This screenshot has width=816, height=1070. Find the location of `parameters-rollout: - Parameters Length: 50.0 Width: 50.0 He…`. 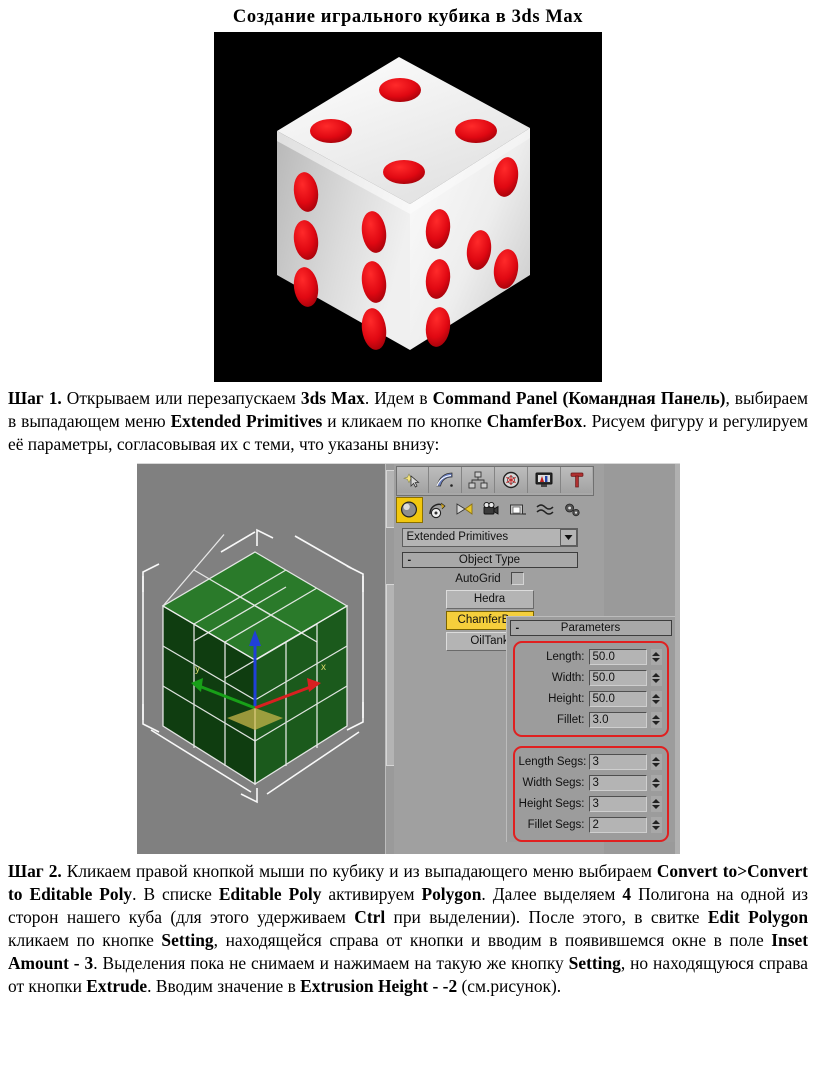

parameters-rollout: - Parameters Length: 50.0 Width: 50.0 He… is located at coordinates (590, 728).